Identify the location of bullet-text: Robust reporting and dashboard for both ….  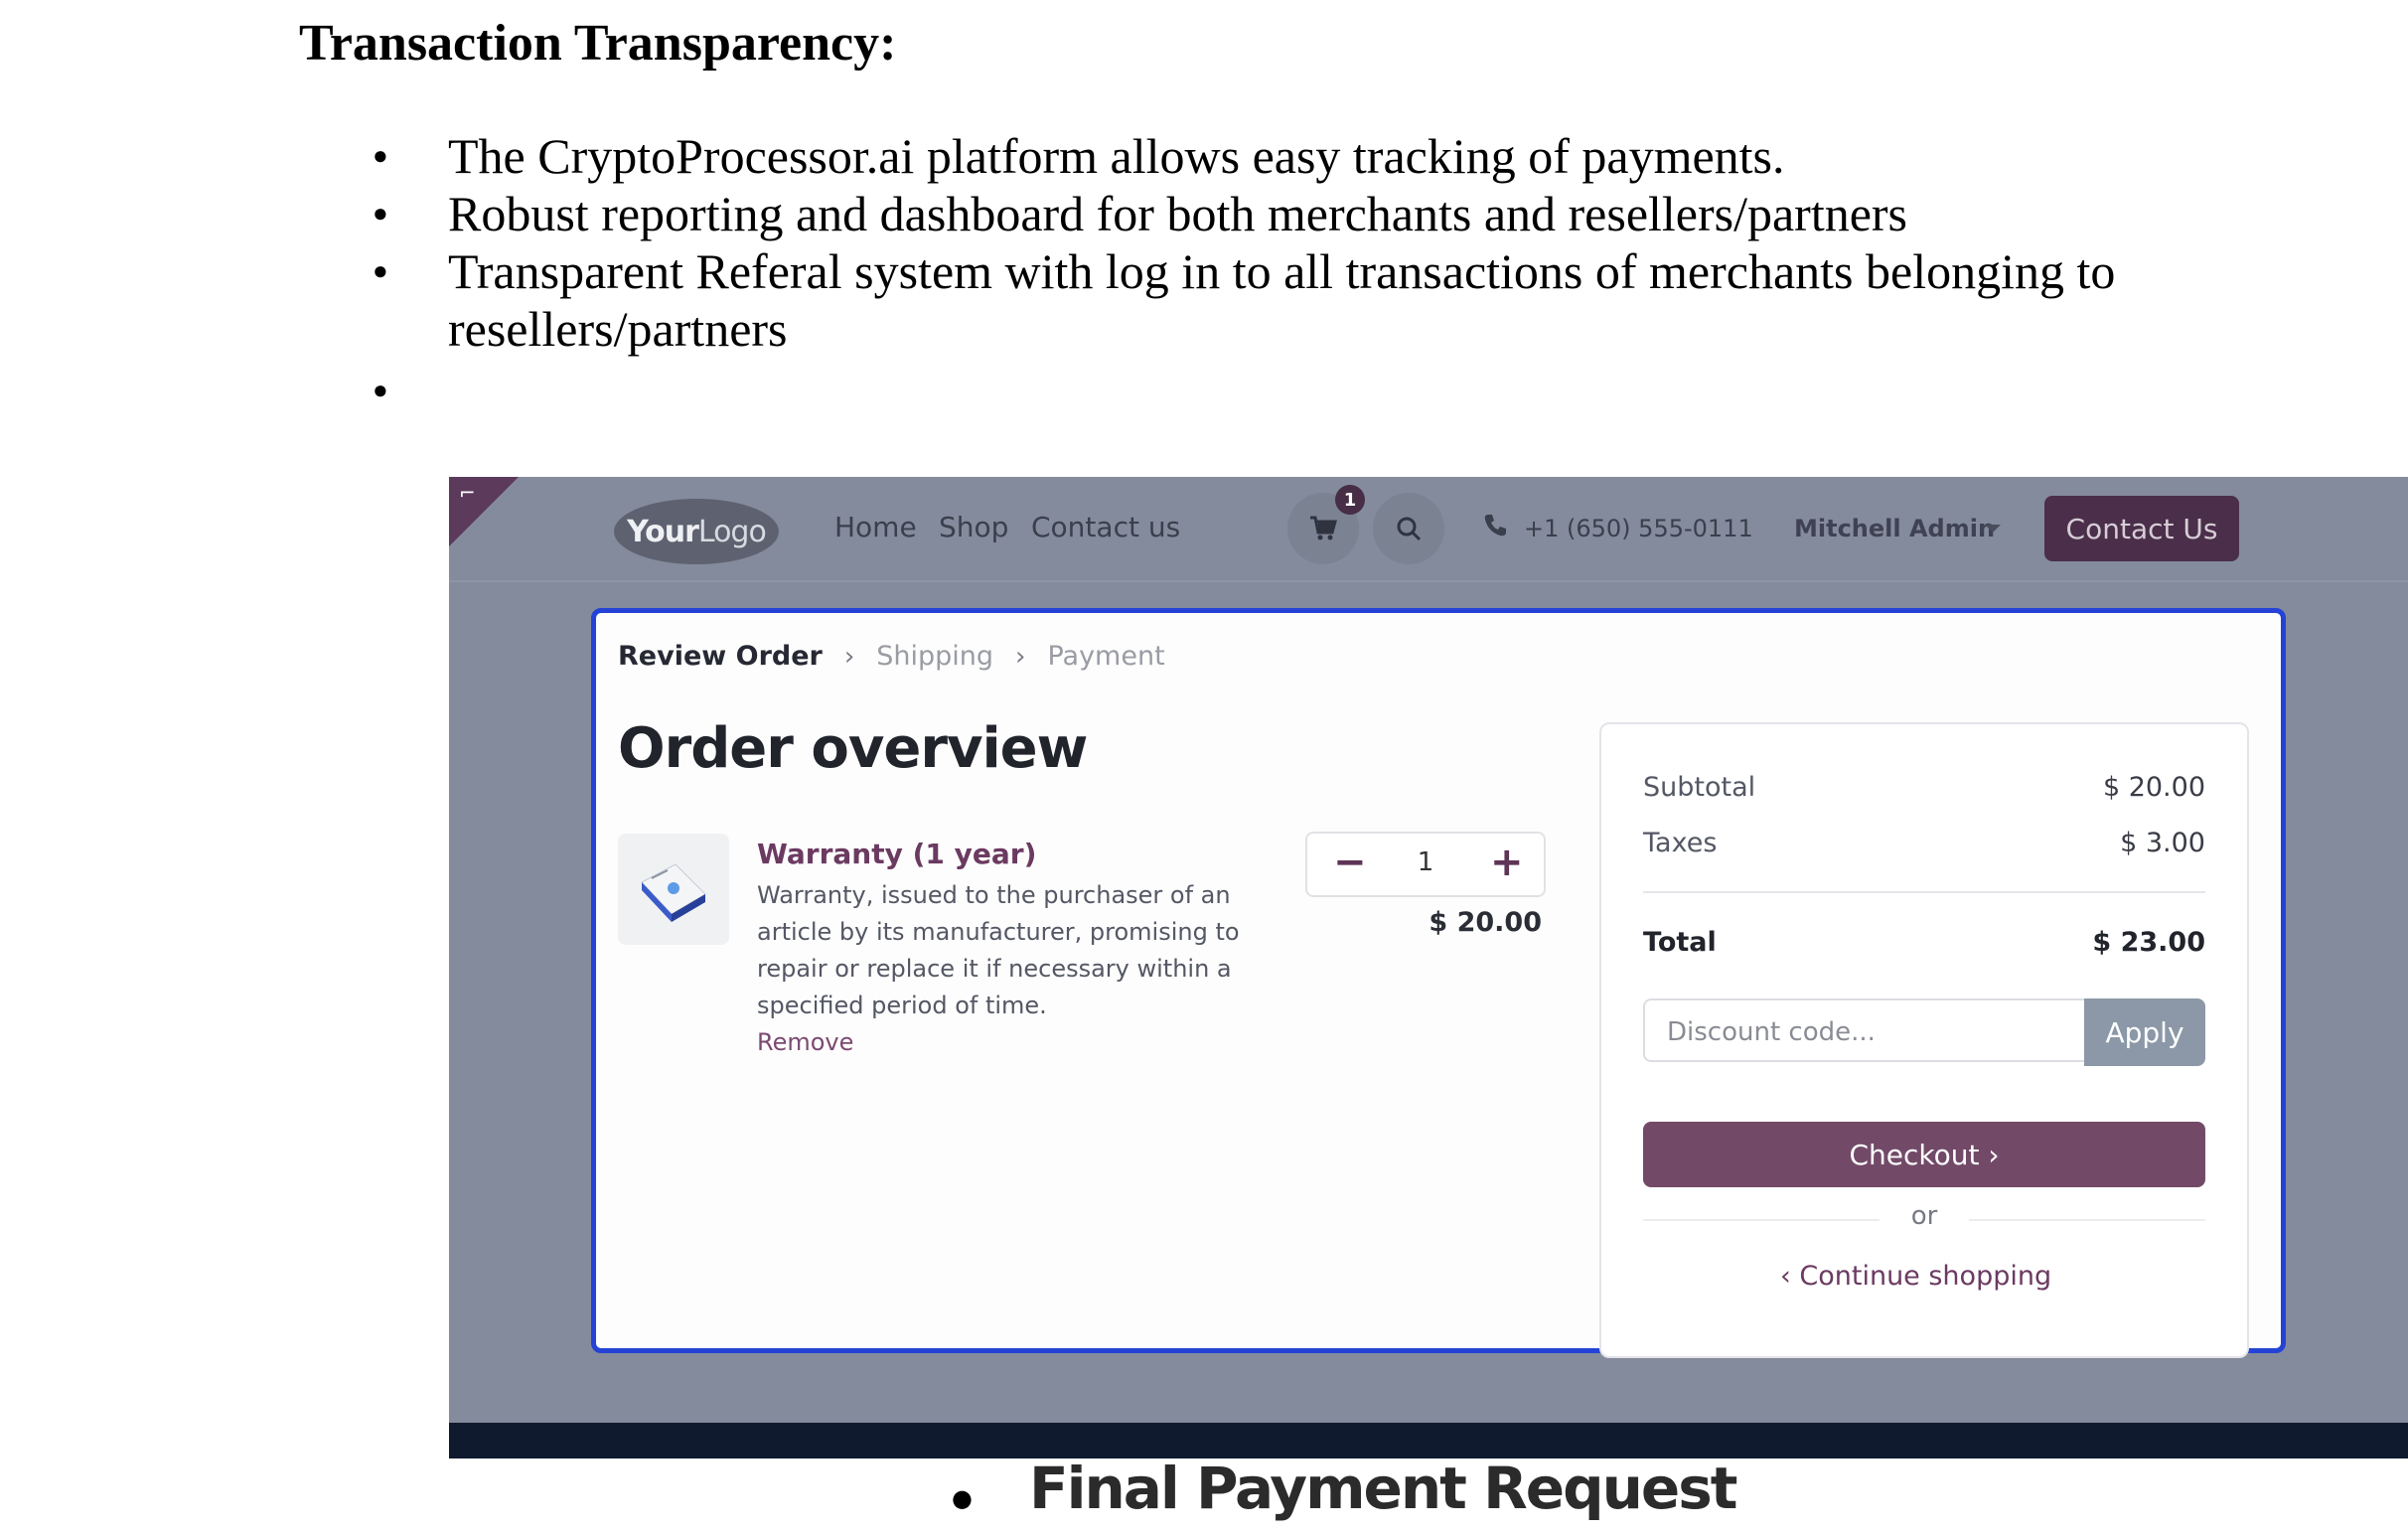
(1178, 213).